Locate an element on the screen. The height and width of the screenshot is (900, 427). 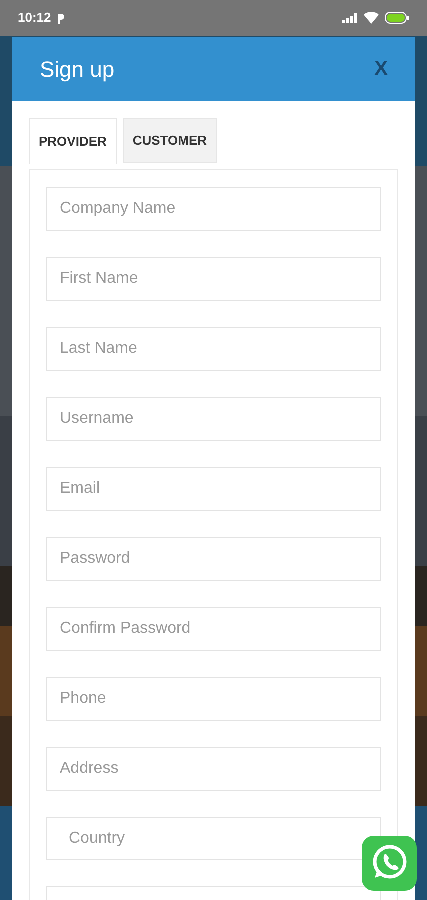
signal-icon is located at coordinates (350, 18).